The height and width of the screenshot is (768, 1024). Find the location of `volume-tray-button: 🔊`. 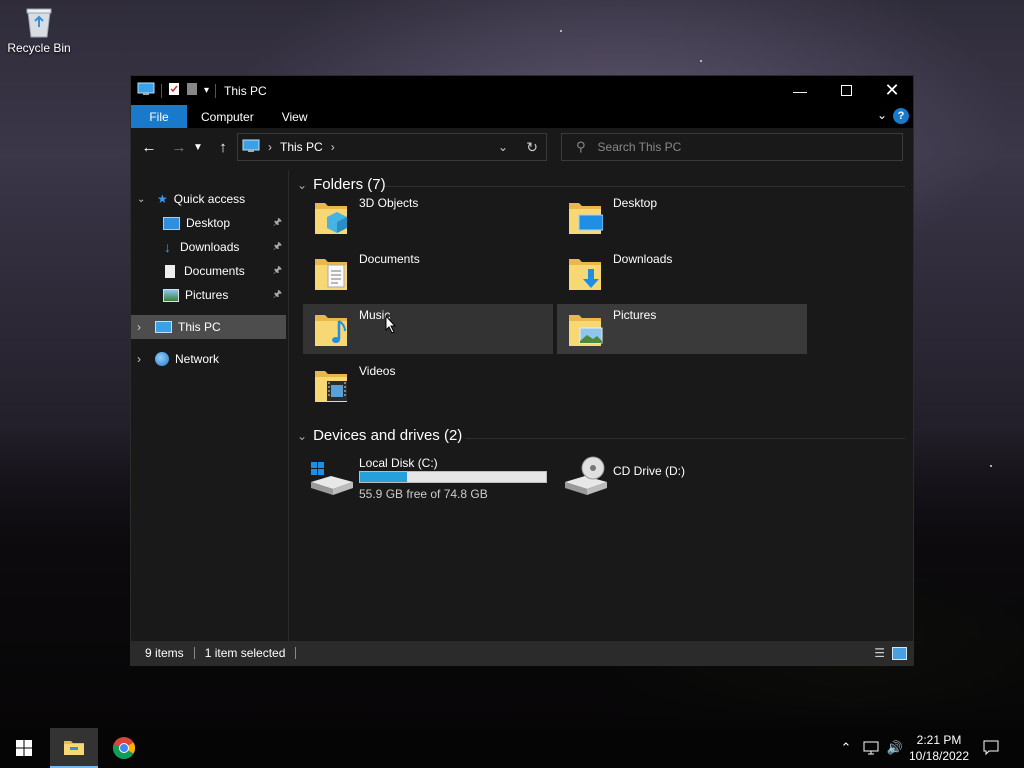

volume-tray-button: 🔊 is located at coordinates (895, 748).